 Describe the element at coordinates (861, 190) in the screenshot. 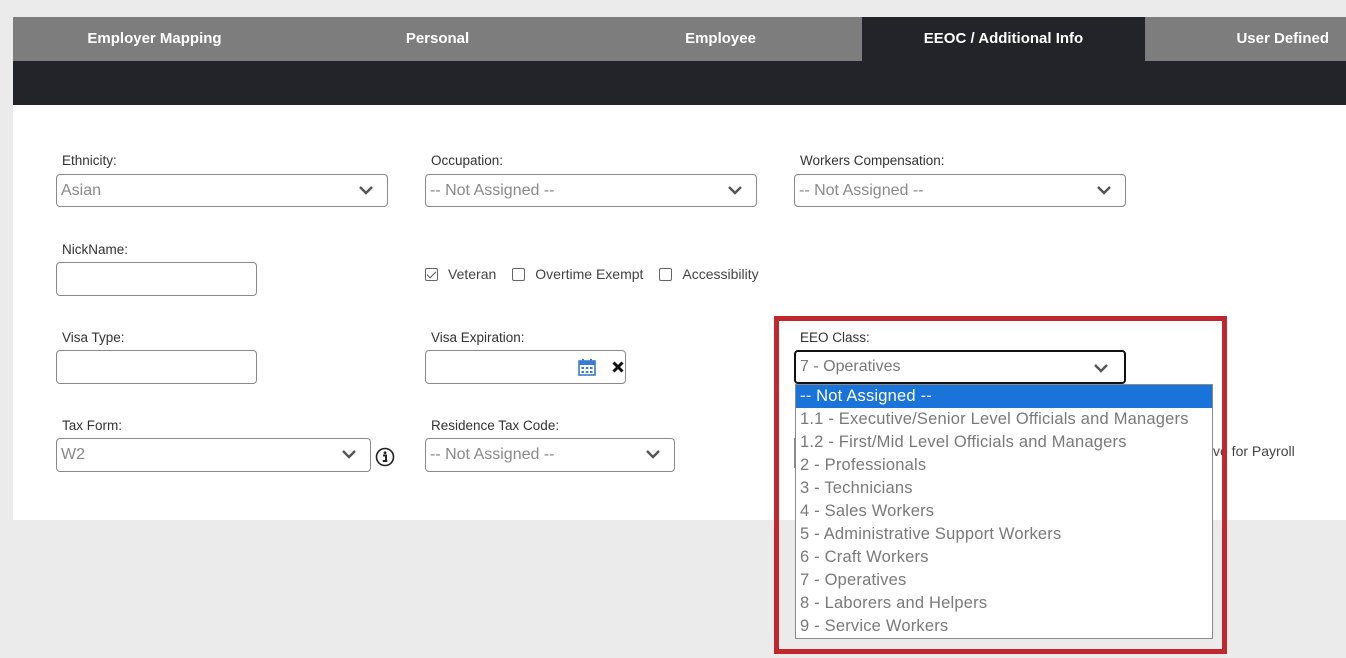

I see `workers-compensation-value: -- Not Assigned --` at that location.